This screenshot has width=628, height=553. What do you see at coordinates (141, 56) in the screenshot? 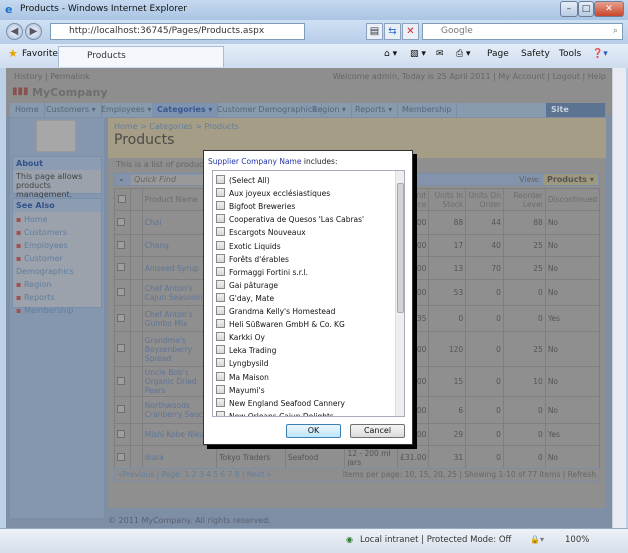
I see `browser-tab: Products` at bounding box center [141, 56].